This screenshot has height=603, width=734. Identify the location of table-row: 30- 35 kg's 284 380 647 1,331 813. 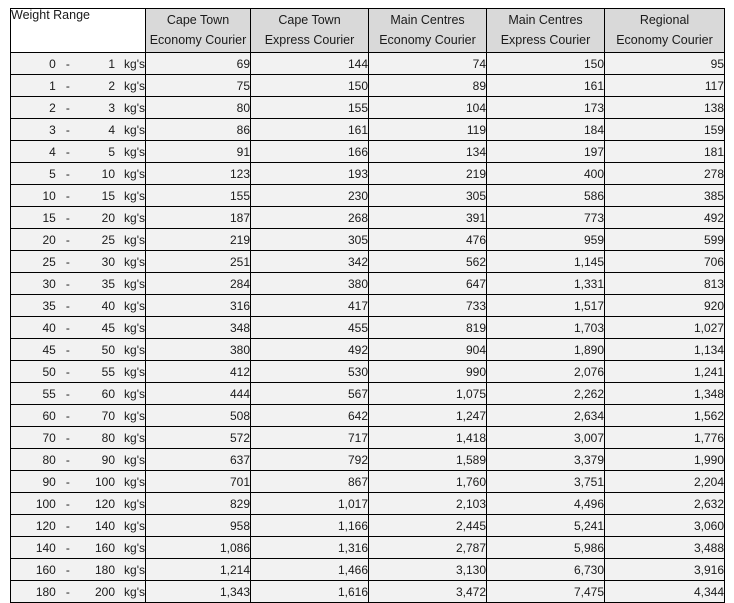
(367, 283).